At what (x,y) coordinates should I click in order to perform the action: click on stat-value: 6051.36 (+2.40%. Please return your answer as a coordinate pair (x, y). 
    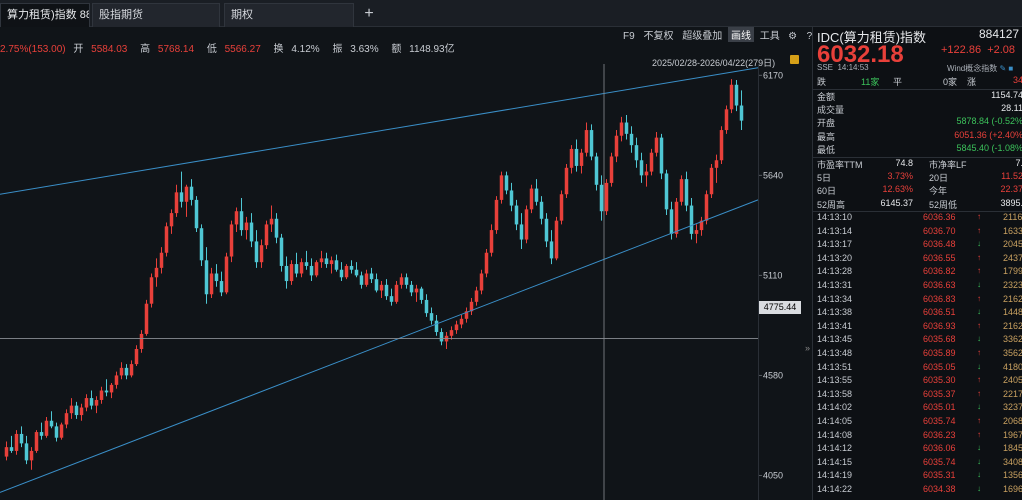
    Looking at the image, I should click on (988, 134).